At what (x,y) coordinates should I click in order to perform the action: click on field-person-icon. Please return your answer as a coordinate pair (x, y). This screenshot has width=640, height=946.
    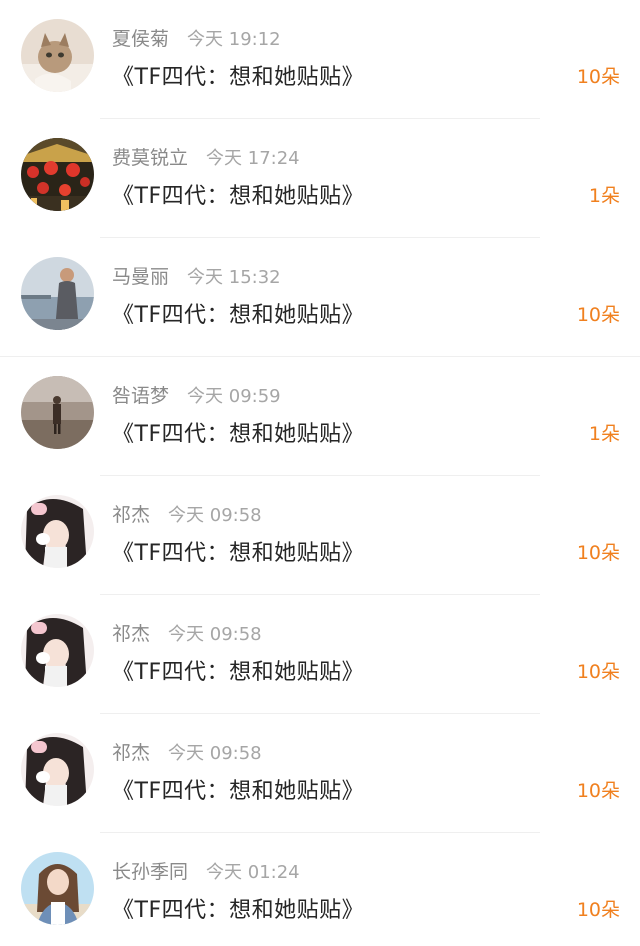
    Looking at the image, I should click on (57, 412).